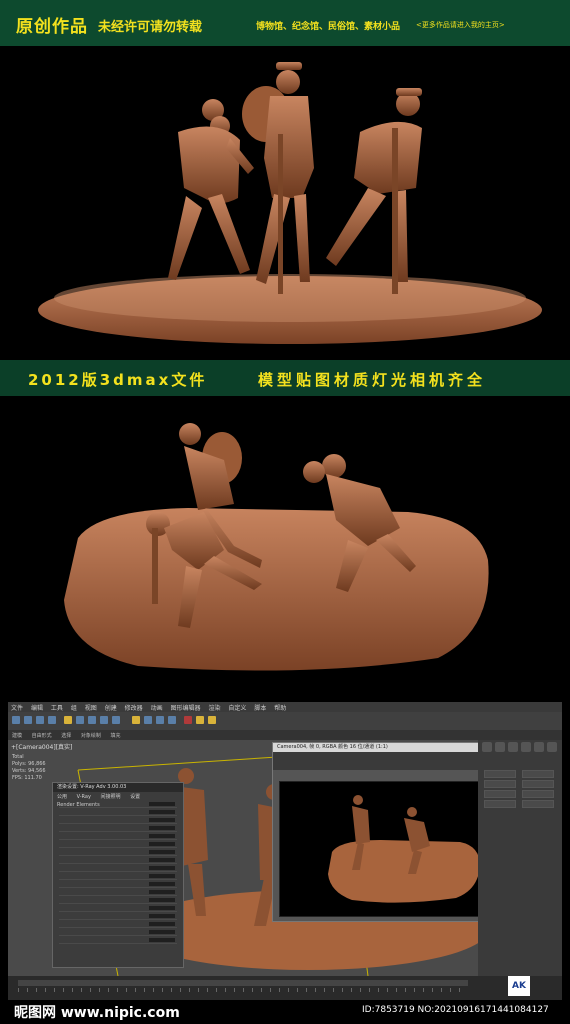 The height and width of the screenshot is (1024, 570). Describe the element at coordinates (74, 707) in the screenshot. I see `menu-group: 组` at that location.